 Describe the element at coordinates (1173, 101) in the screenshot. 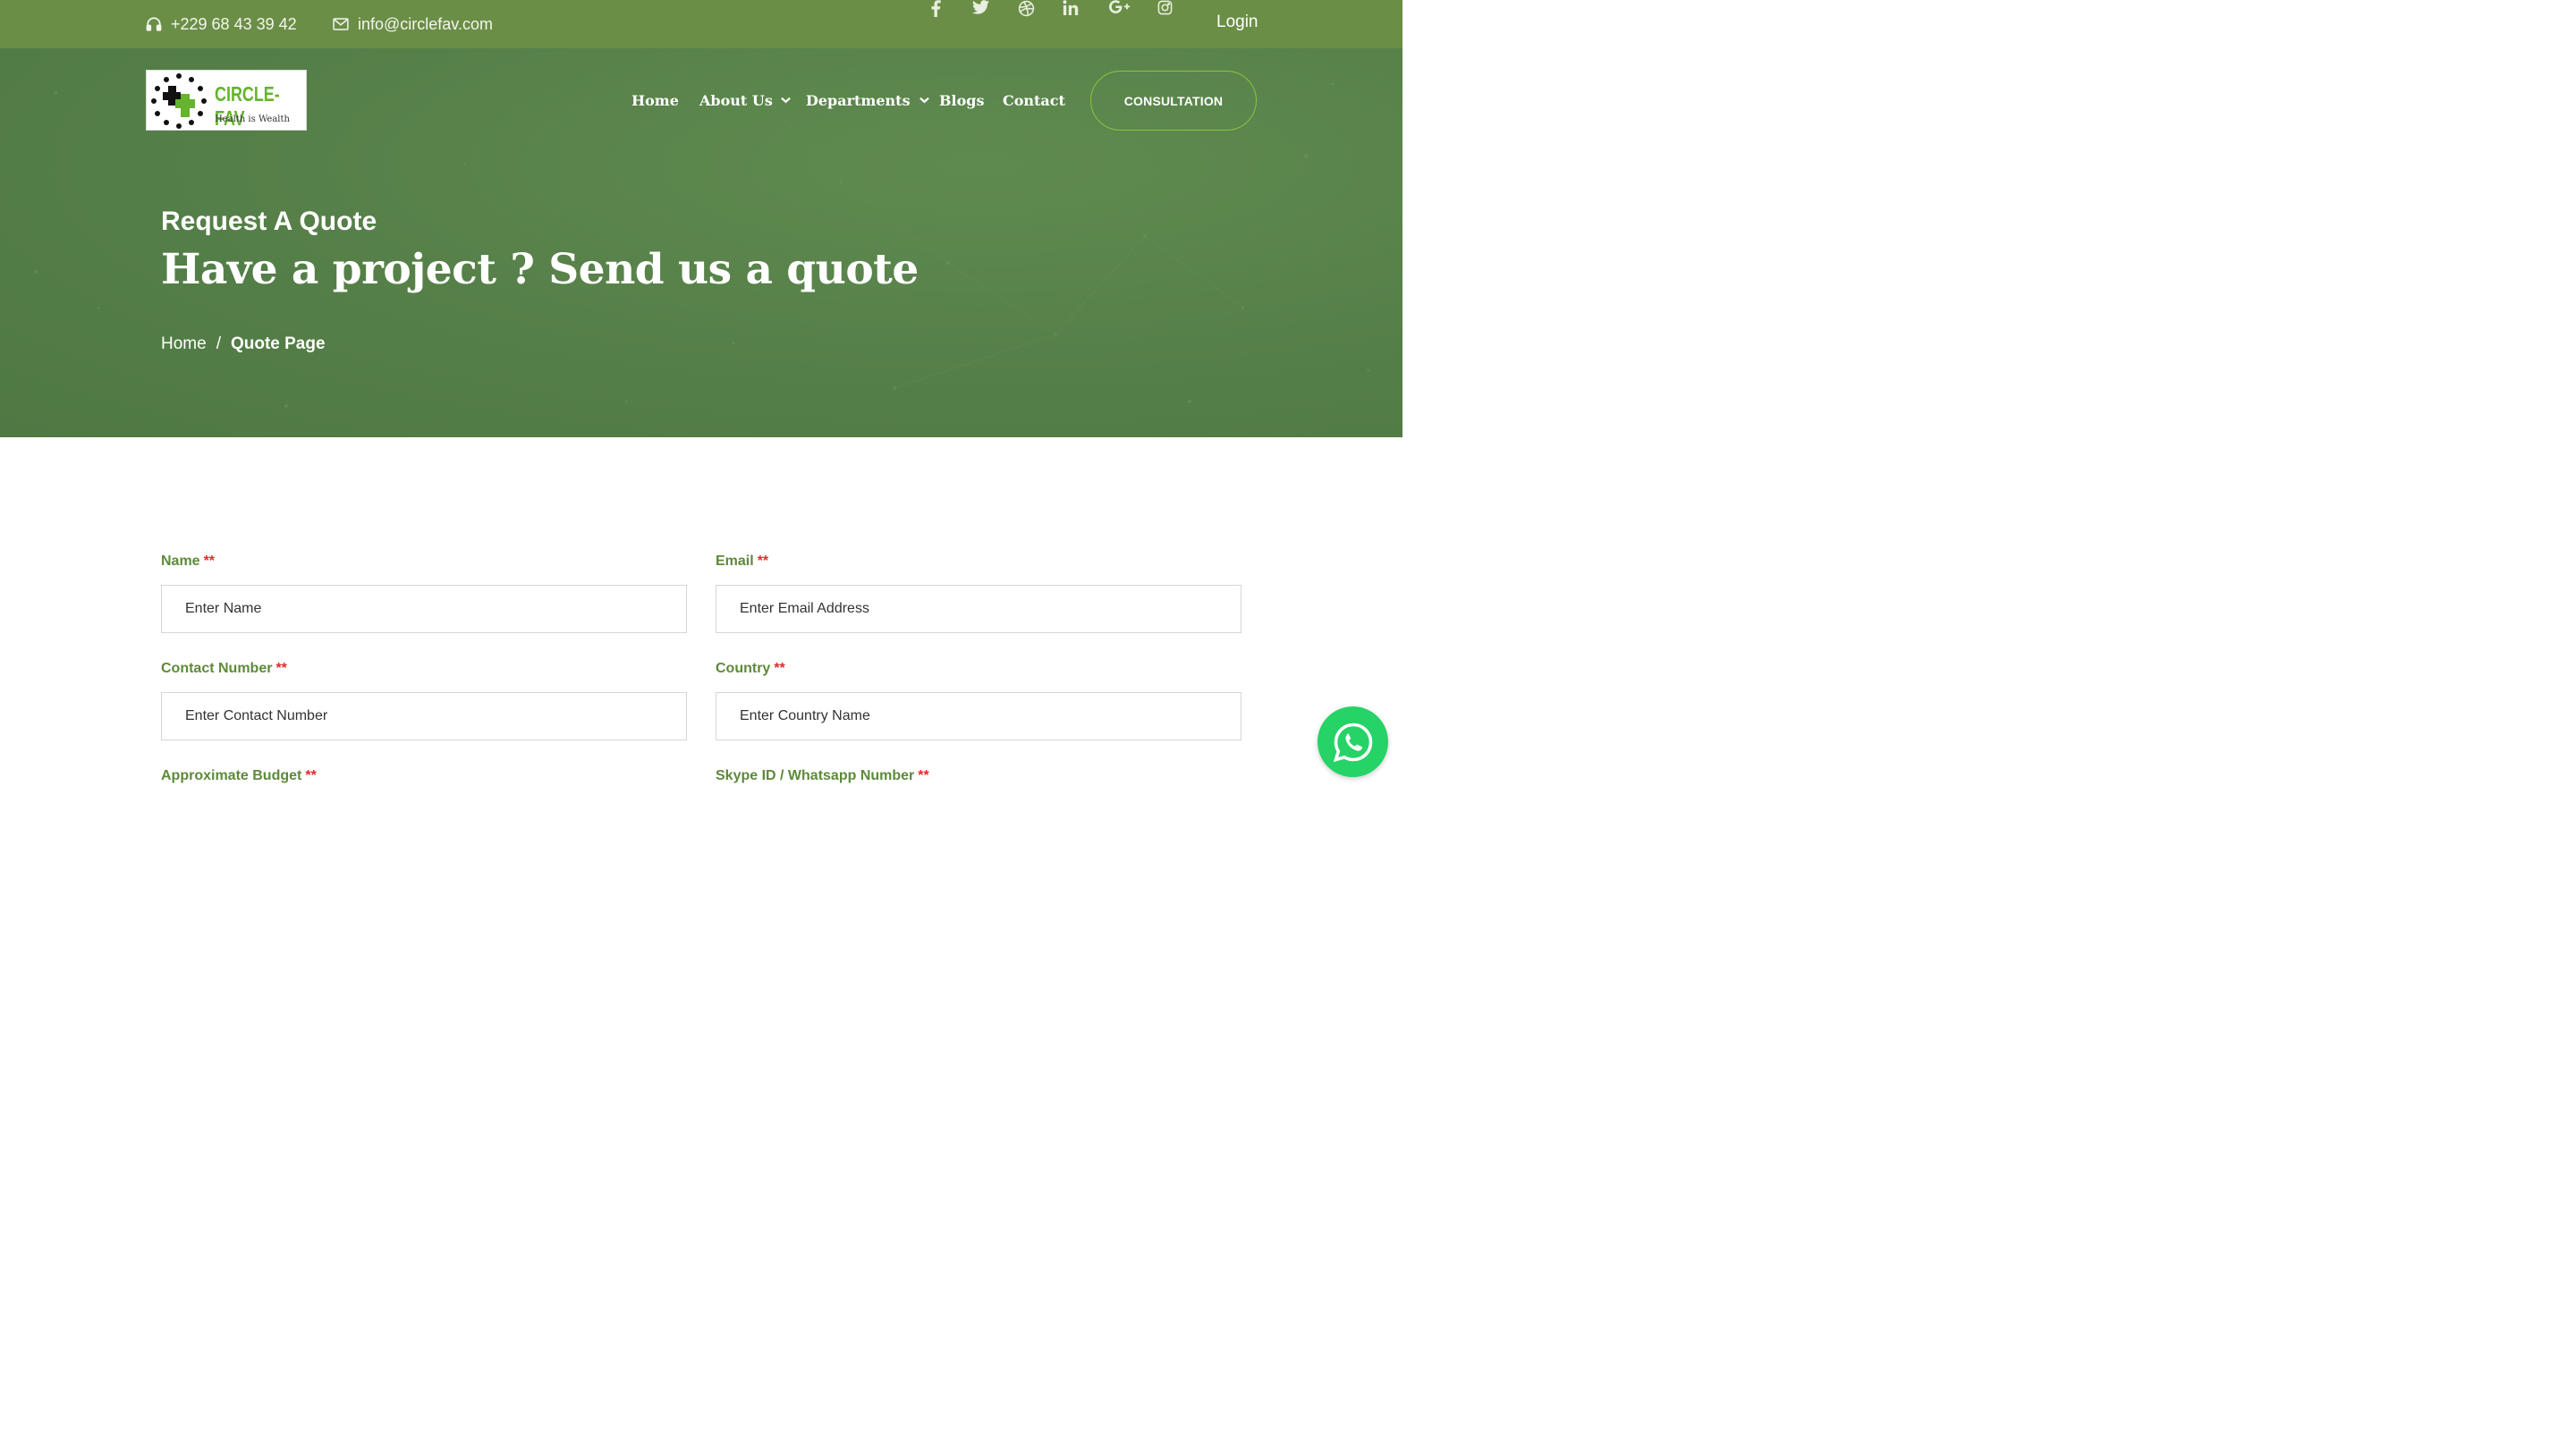

I see `consultation-button: CONSULTATION` at that location.